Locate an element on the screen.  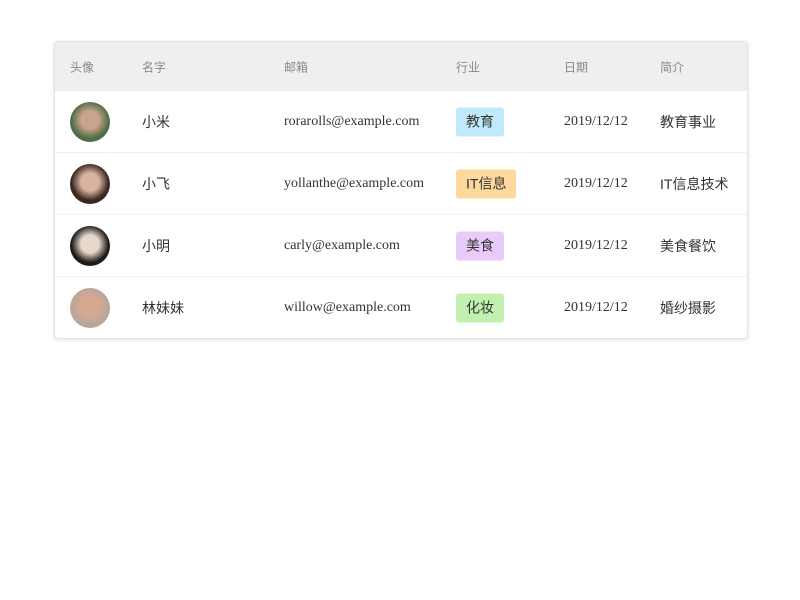
table-row: 小明 carly@example.com 美食 2019/12/12 美食餐饮 is located at coordinates (401, 245).